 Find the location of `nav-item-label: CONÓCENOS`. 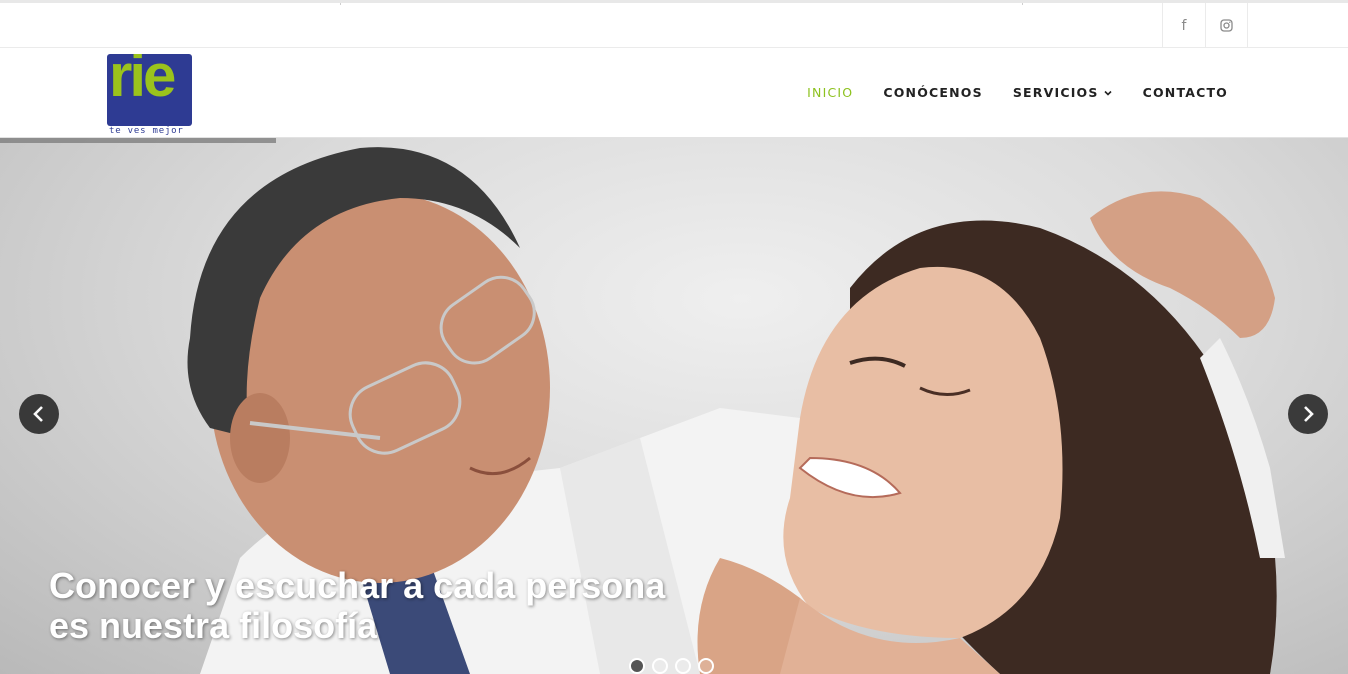

nav-item-label: CONÓCENOS is located at coordinates (933, 92).